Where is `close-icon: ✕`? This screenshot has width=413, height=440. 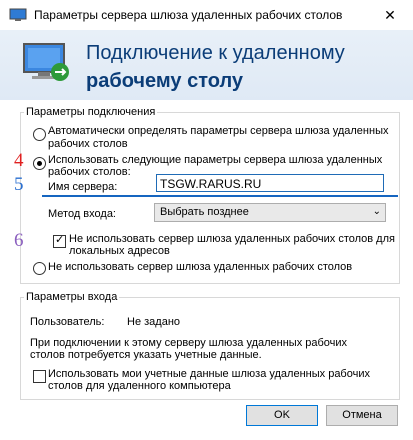 close-icon: ✕ is located at coordinates (390, 15).